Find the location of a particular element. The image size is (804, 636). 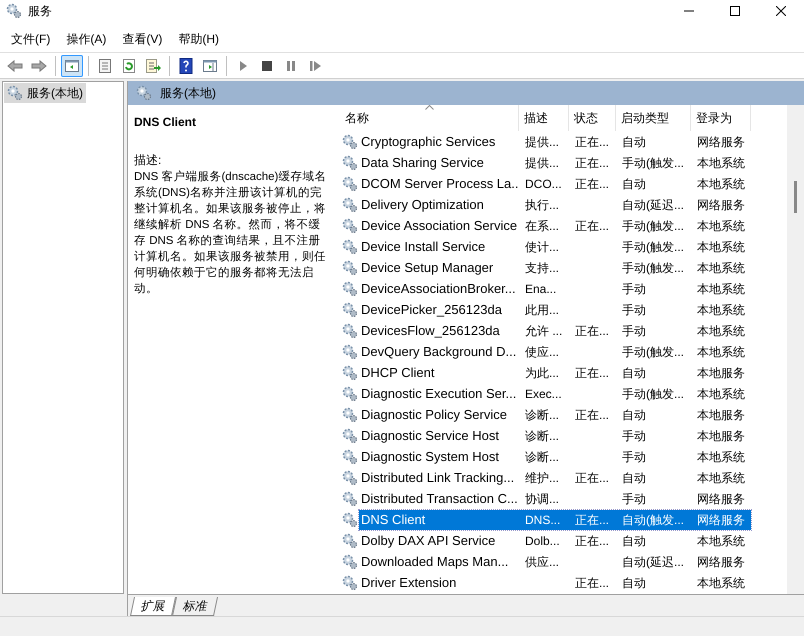

column-header: 状态 is located at coordinates (592, 118).